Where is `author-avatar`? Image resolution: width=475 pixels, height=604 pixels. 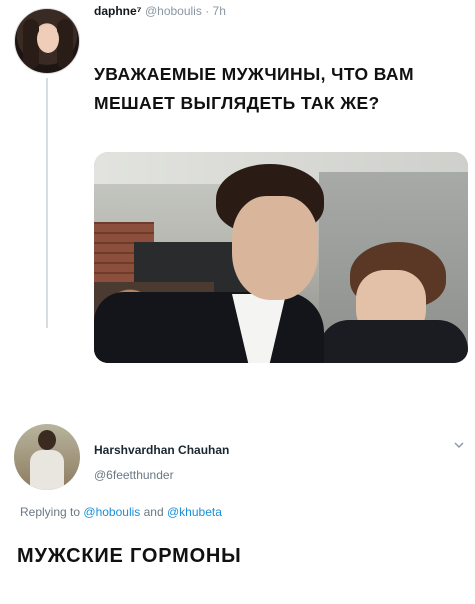
author-avatar is located at coordinates (47, 41).